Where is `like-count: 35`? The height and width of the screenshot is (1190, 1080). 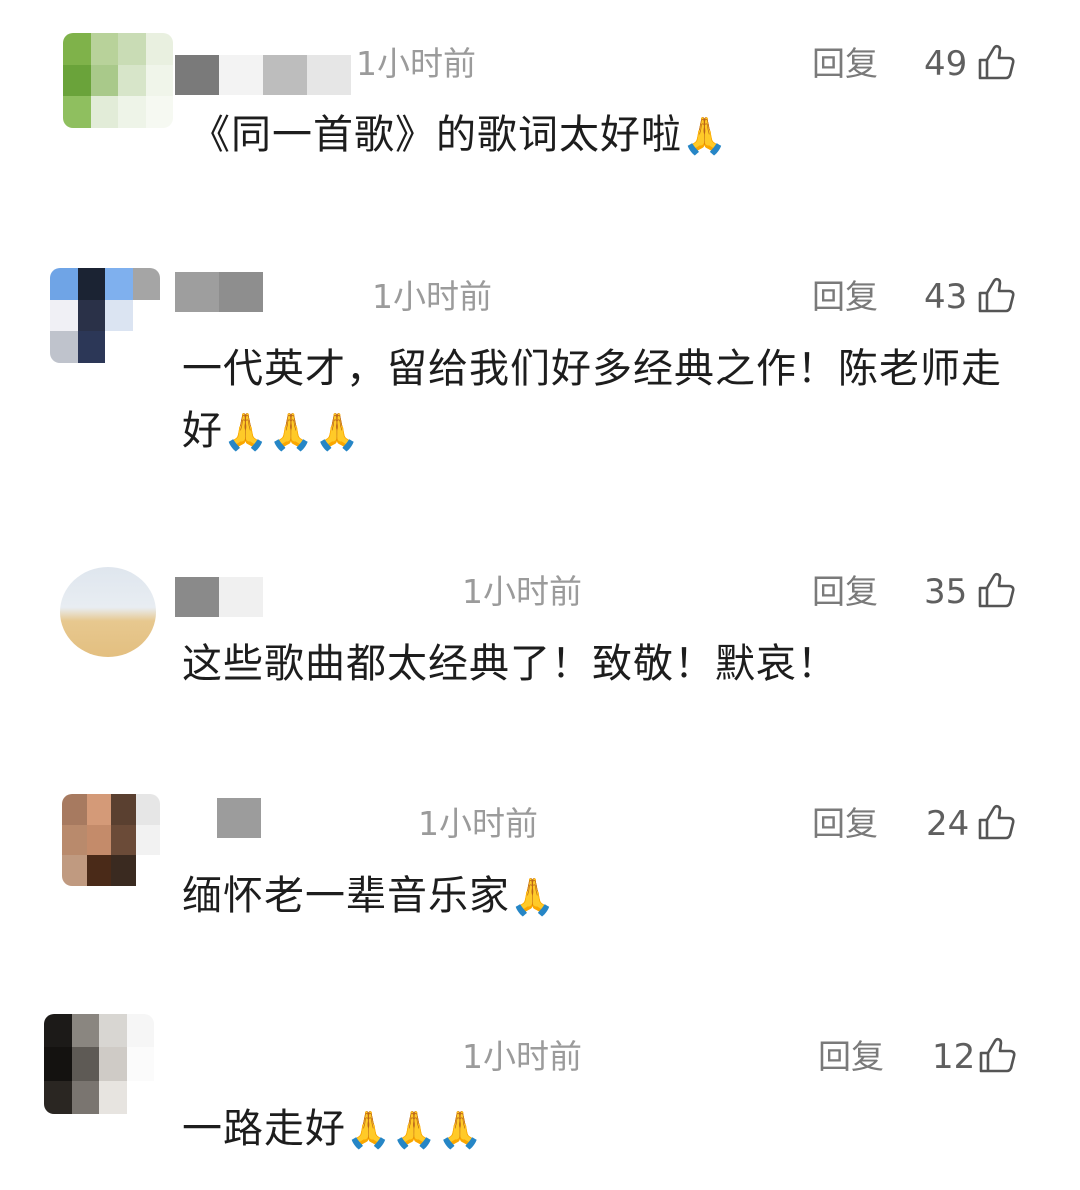 like-count: 35 is located at coordinates (946, 592).